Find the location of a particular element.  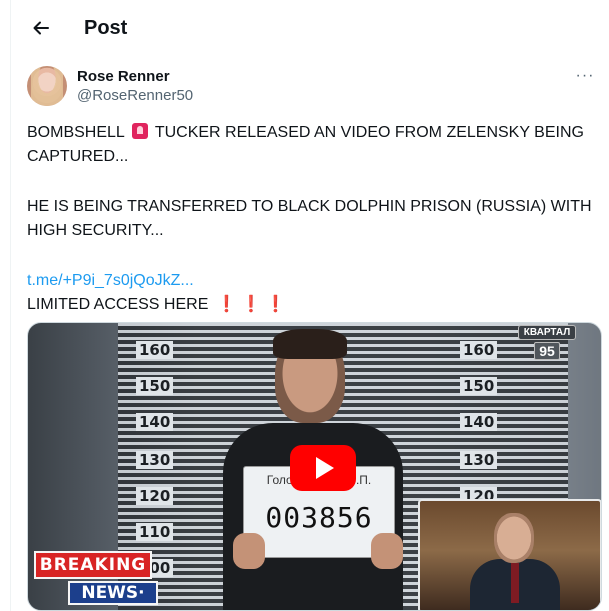

placard-number: 003856 is located at coordinates (319, 517).